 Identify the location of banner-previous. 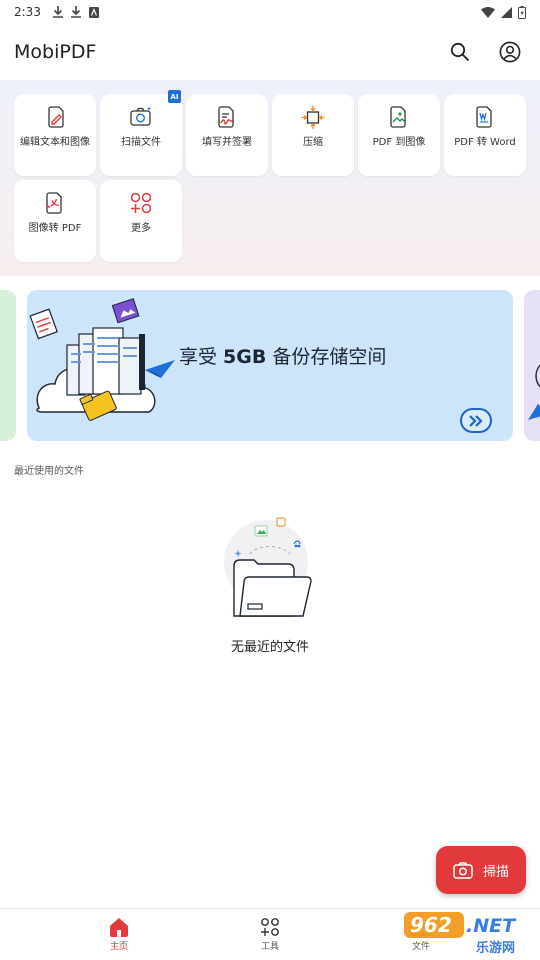
(8, 365).